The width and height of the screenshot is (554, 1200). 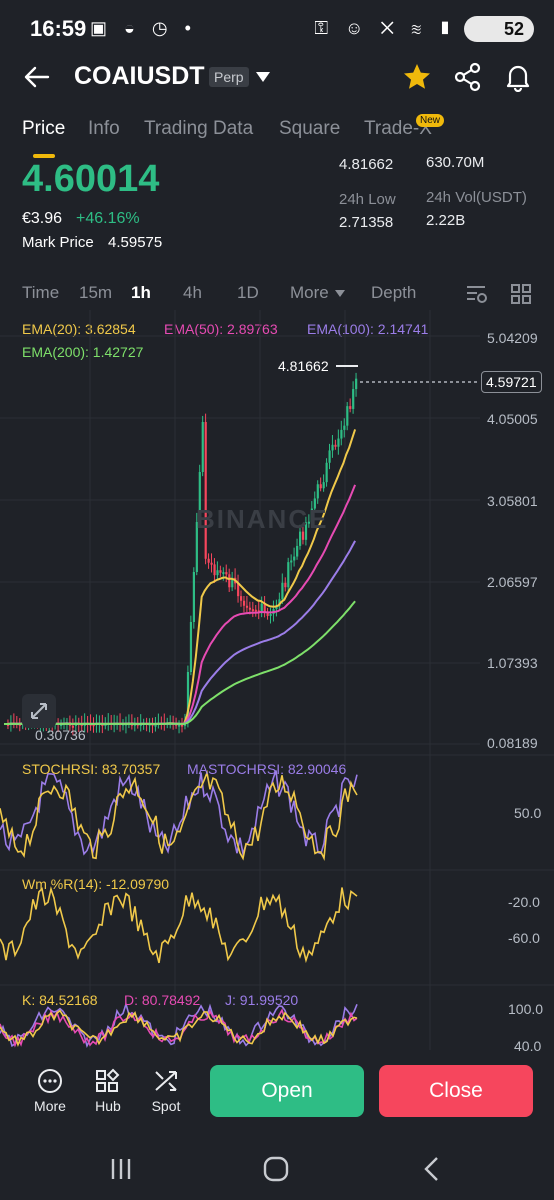 What do you see at coordinates (248, 293) in the screenshot?
I see `tf-1d: 1D` at bounding box center [248, 293].